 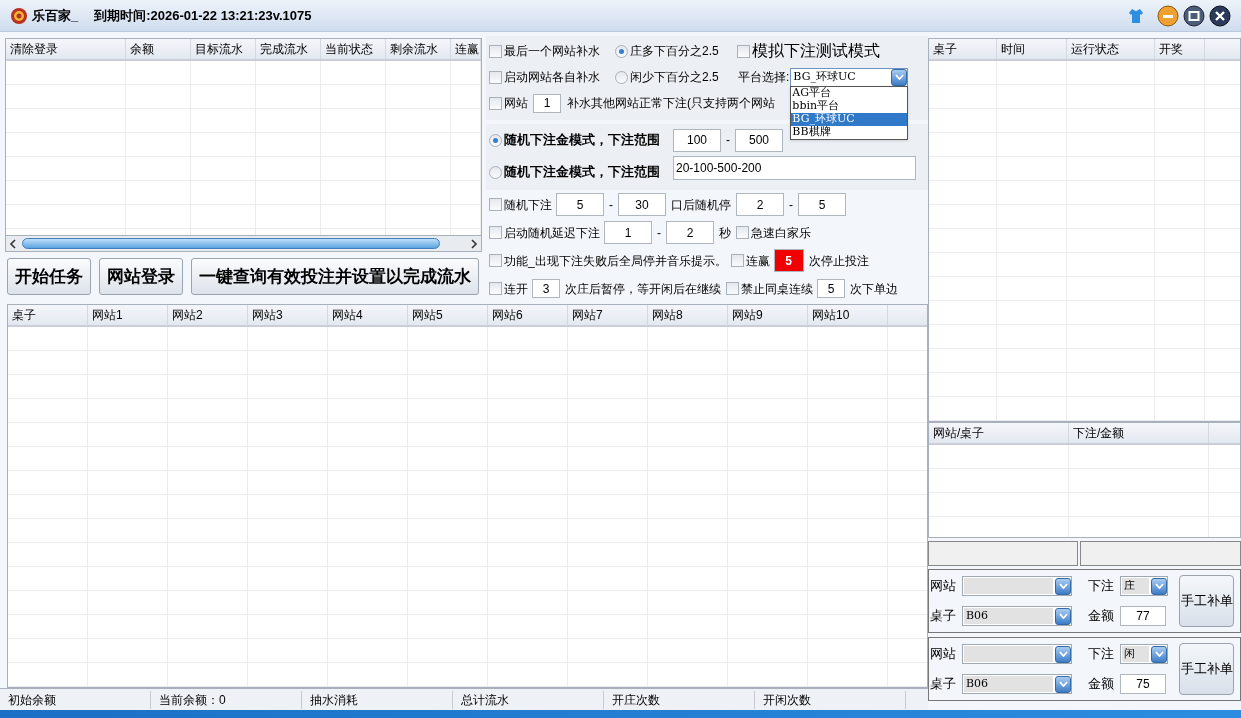 What do you see at coordinates (701, 205) in the screenshot?
I see `label-text: 口后随机停` at bounding box center [701, 205].